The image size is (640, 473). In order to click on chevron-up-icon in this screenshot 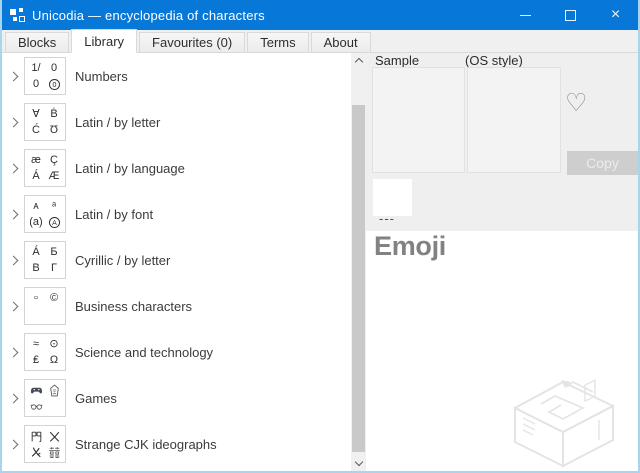, I will do `click(358, 62)`.